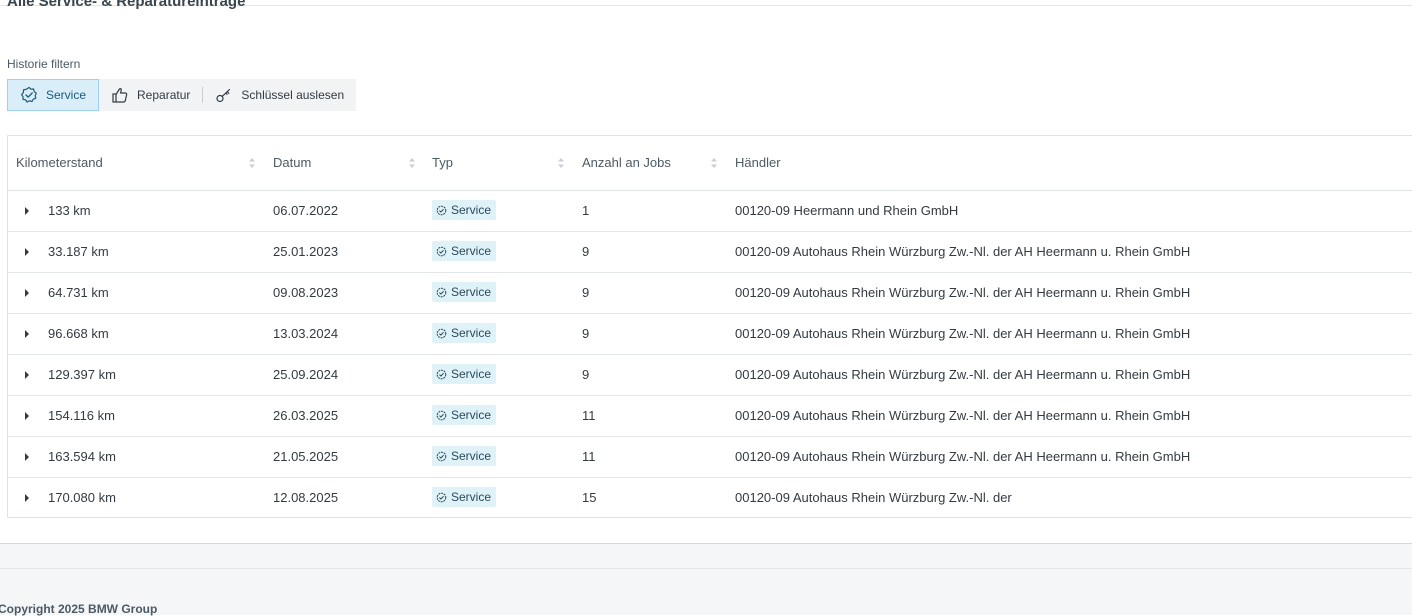 Image resolution: width=1412 pixels, height=616 pixels. What do you see at coordinates (126, 5) in the screenshot?
I see `page-title: Alle Service- & Reparatureinträge` at bounding box center [126, 5].